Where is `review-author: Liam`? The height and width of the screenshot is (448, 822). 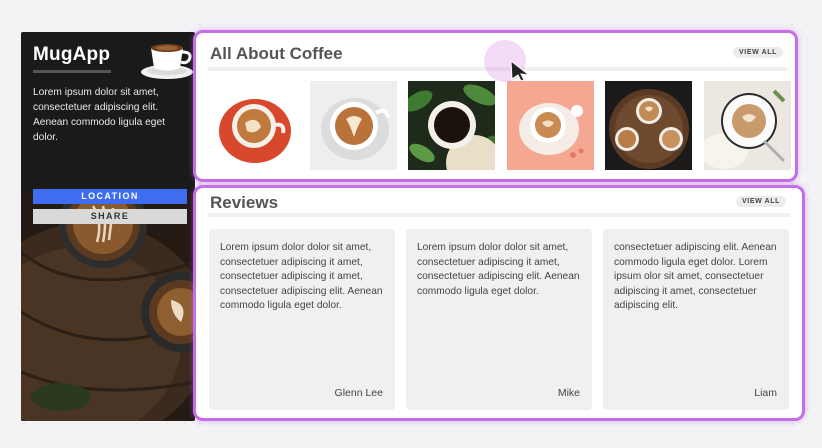
review-author: Liam is located at coordinates (765, 393).